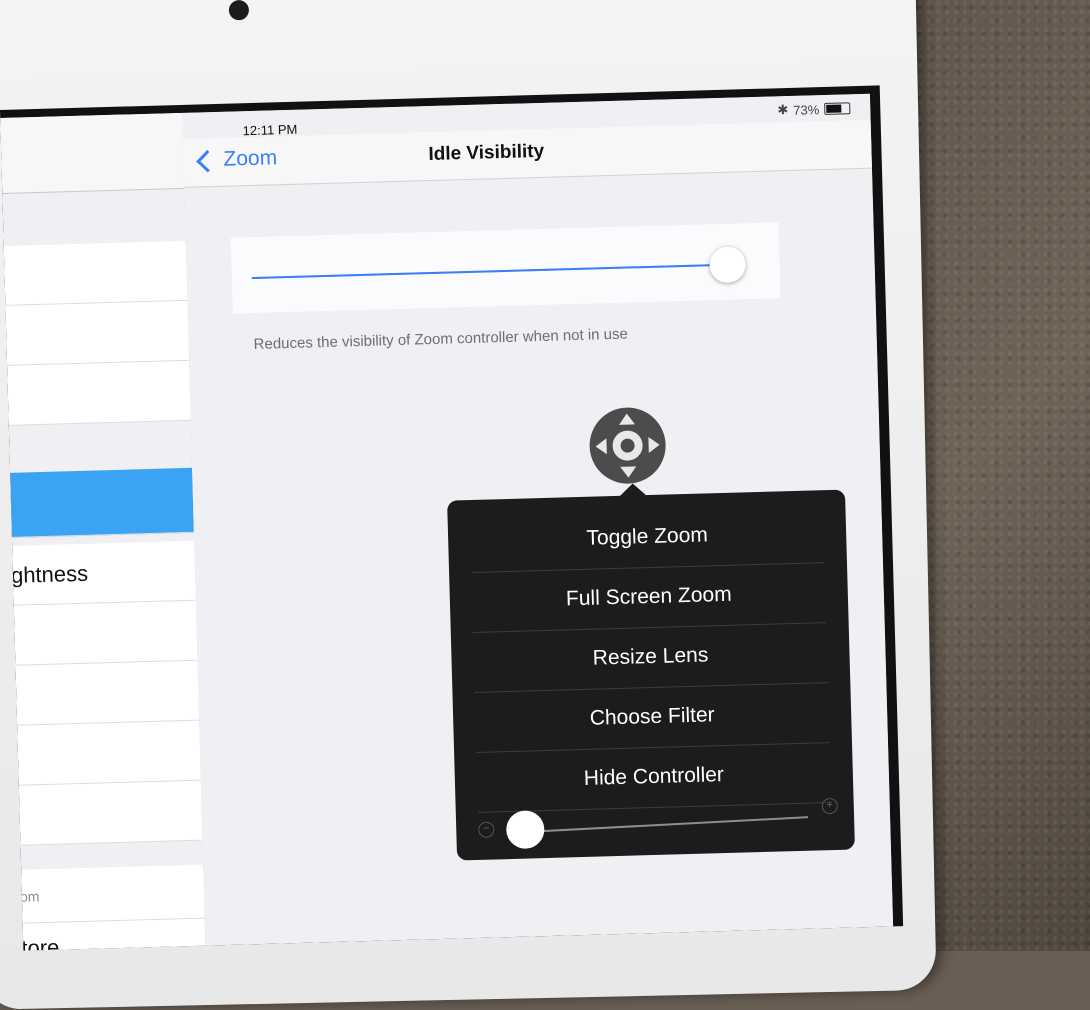 The image size is (1090, 1010). I want to click on master-row: om, so click(112, 894).